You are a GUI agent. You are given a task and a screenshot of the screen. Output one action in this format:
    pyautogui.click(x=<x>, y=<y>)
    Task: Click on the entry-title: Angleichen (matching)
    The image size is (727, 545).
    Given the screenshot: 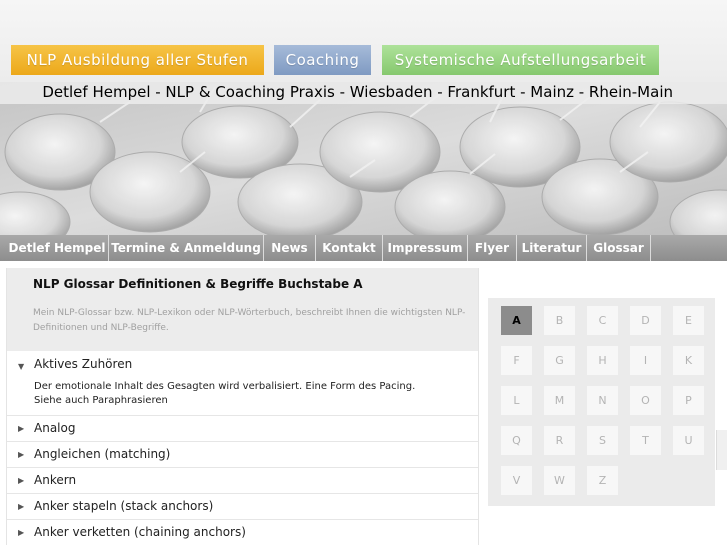 What is the action you would take?
    pyautogui.click(x=102, y=454)
    